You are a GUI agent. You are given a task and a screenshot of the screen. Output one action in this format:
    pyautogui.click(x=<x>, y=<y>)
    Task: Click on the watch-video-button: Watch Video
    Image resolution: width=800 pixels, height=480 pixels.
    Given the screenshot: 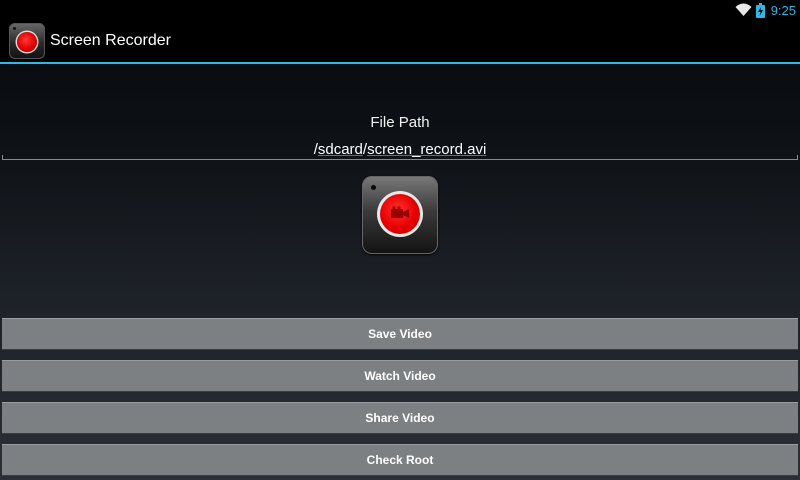 What is the action you would take?
    pyautogui.click(x=400, y=376)
    